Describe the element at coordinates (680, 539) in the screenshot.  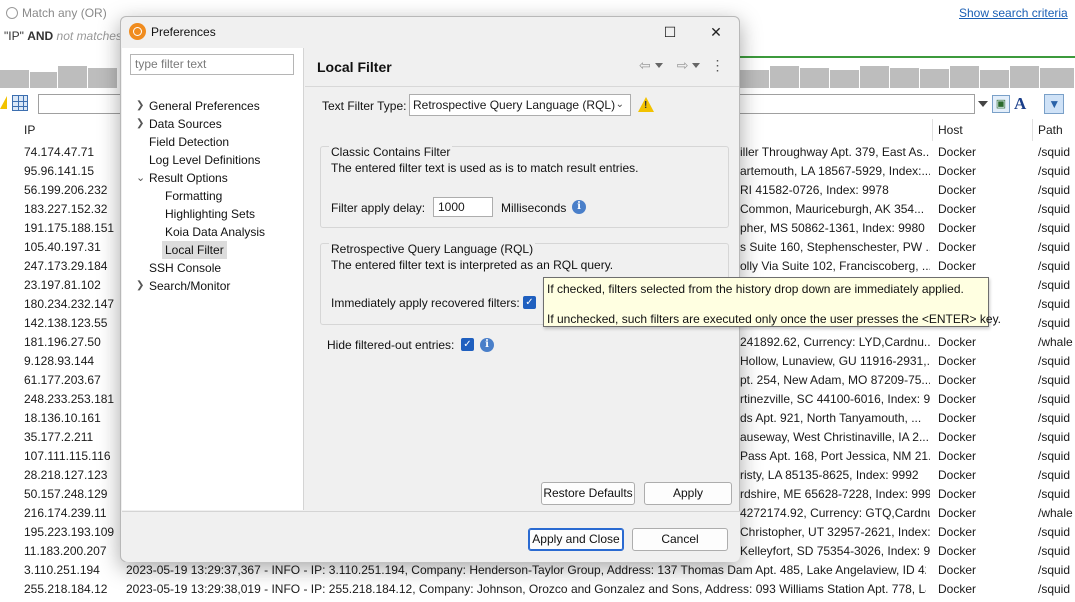
I see `cancel-button: Cancel` at that location.